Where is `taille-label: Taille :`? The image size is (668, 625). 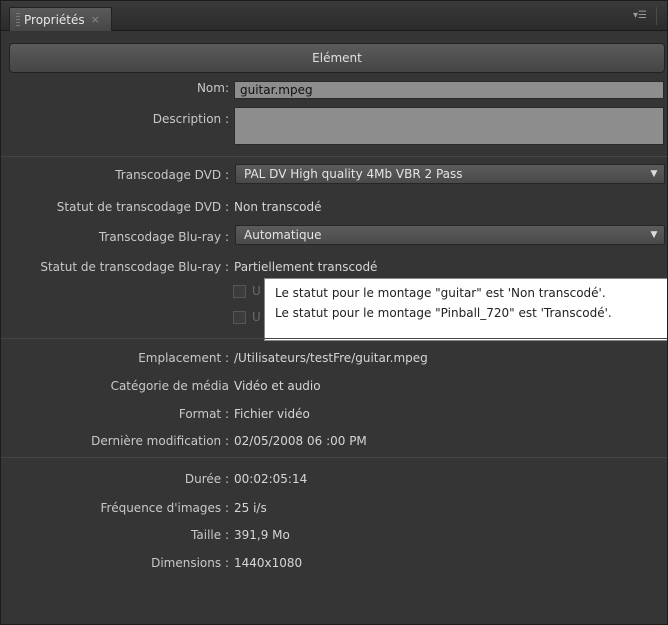 taille-label: Taille : is located at coordinates (210, 535).